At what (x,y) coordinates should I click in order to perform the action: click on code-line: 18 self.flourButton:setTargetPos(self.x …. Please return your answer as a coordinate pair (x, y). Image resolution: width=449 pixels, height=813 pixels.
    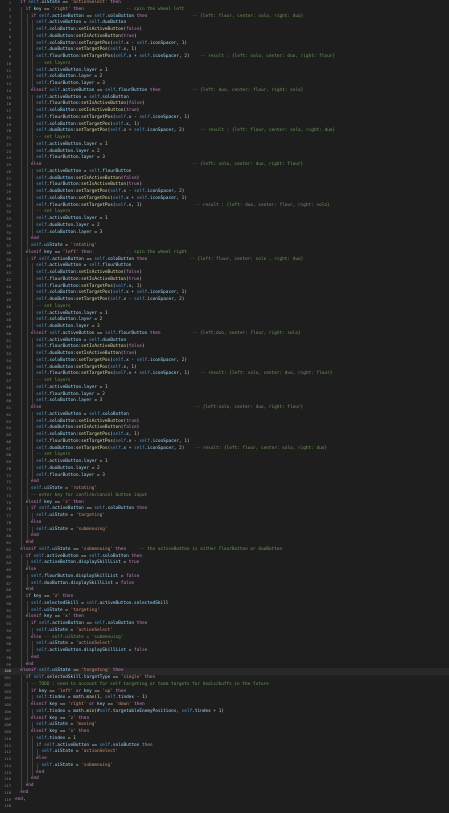
    Looking at the image, I should click on (224, 118).